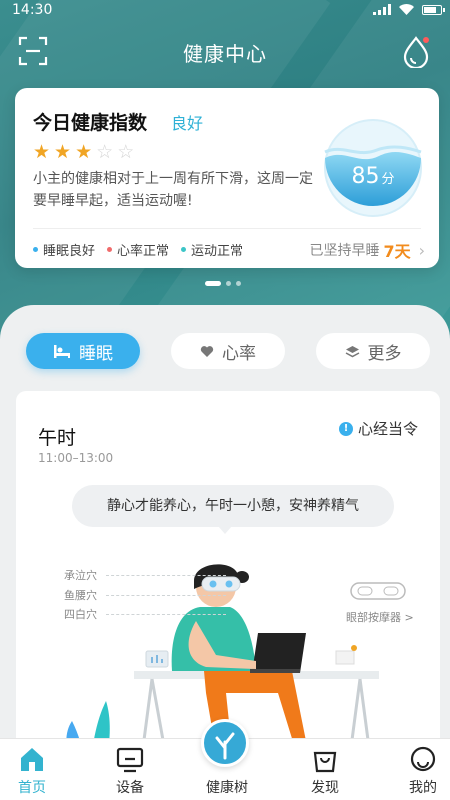 The image size is (450, 800). Describe the element at coordinates (433, 9) in the screenshot. I see `battery-icon` at that location.